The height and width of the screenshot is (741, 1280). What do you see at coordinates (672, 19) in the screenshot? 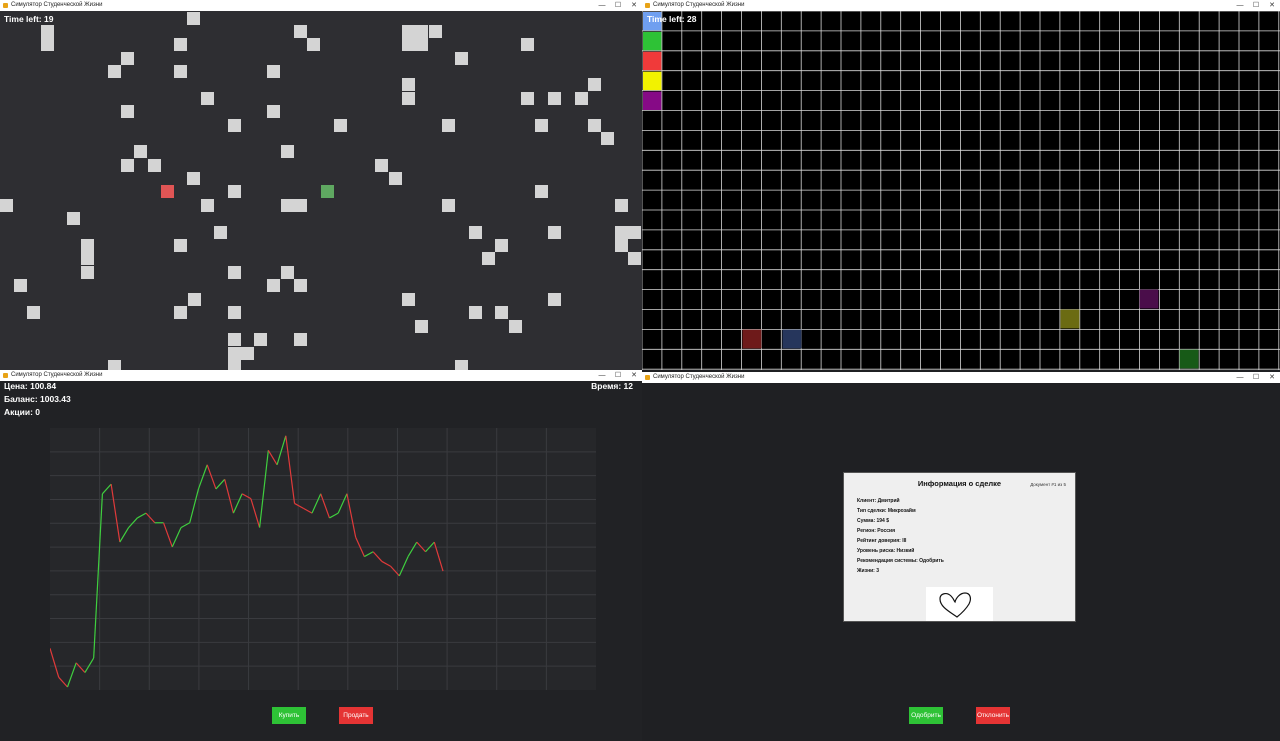
I see `time-left-label: Time left: 28` at bounding box center [672, 19].